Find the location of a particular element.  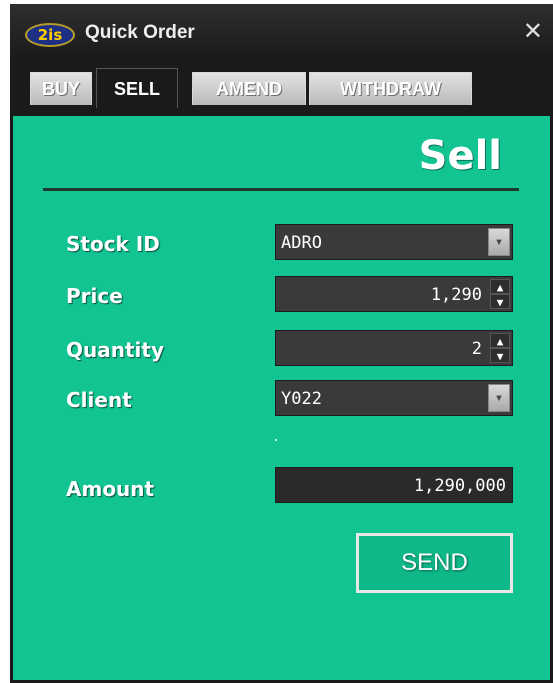

stock-id-value: ADRO is located at coordinates (301, 243).